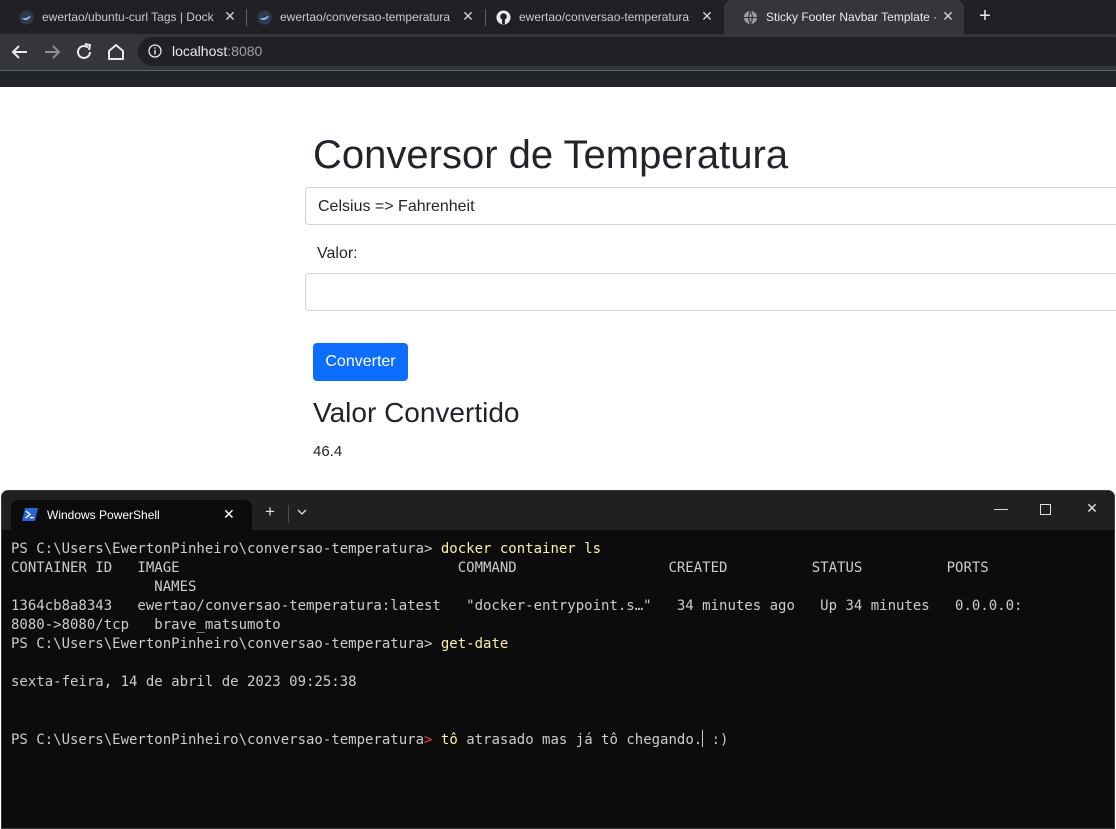 The image size is (1116, 829). I want to click on address-bar: localhost:8080, so click(627, 51).